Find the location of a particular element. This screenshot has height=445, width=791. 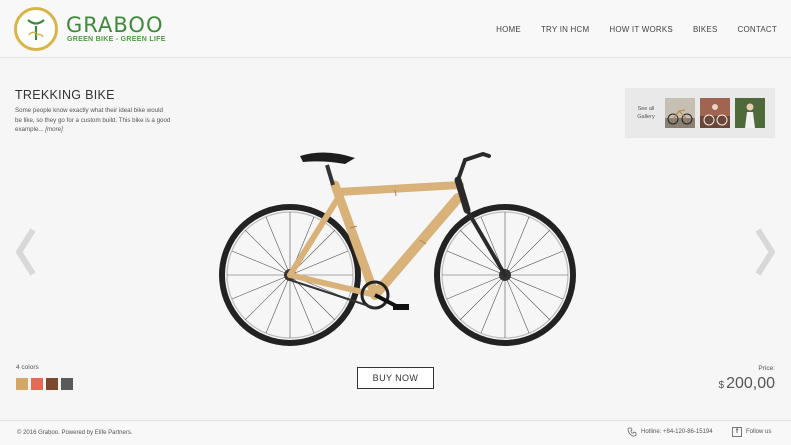

brand-name: GRABOO is located at coordinates (114, 25).